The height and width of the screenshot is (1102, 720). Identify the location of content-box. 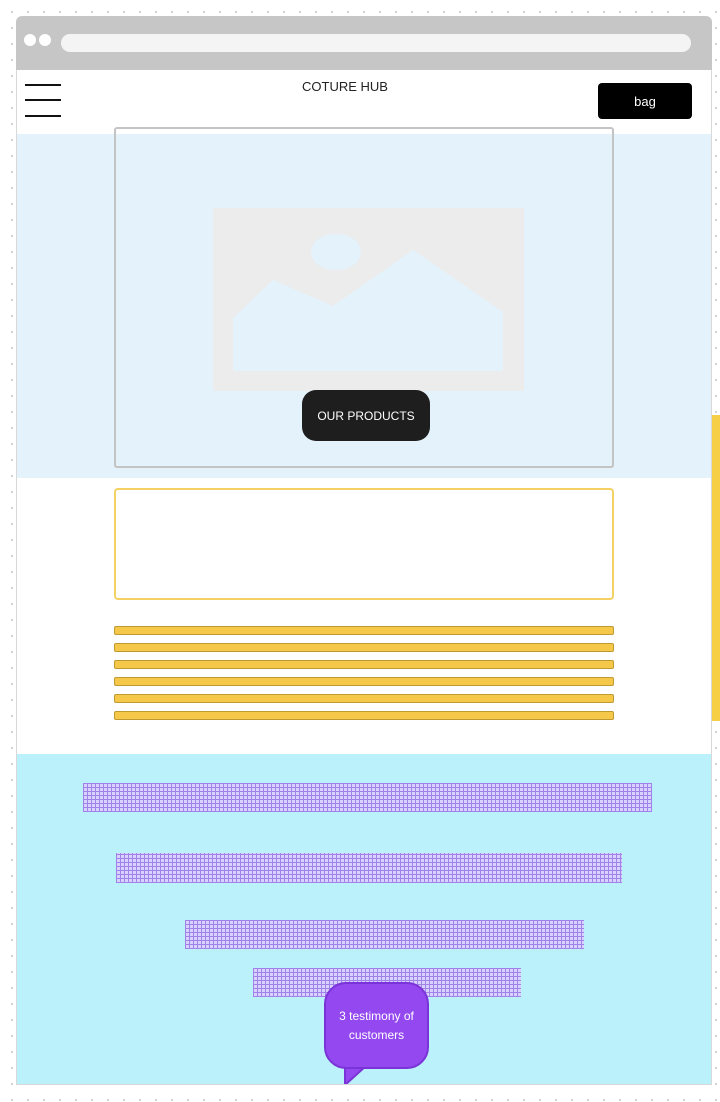
(364, 544).